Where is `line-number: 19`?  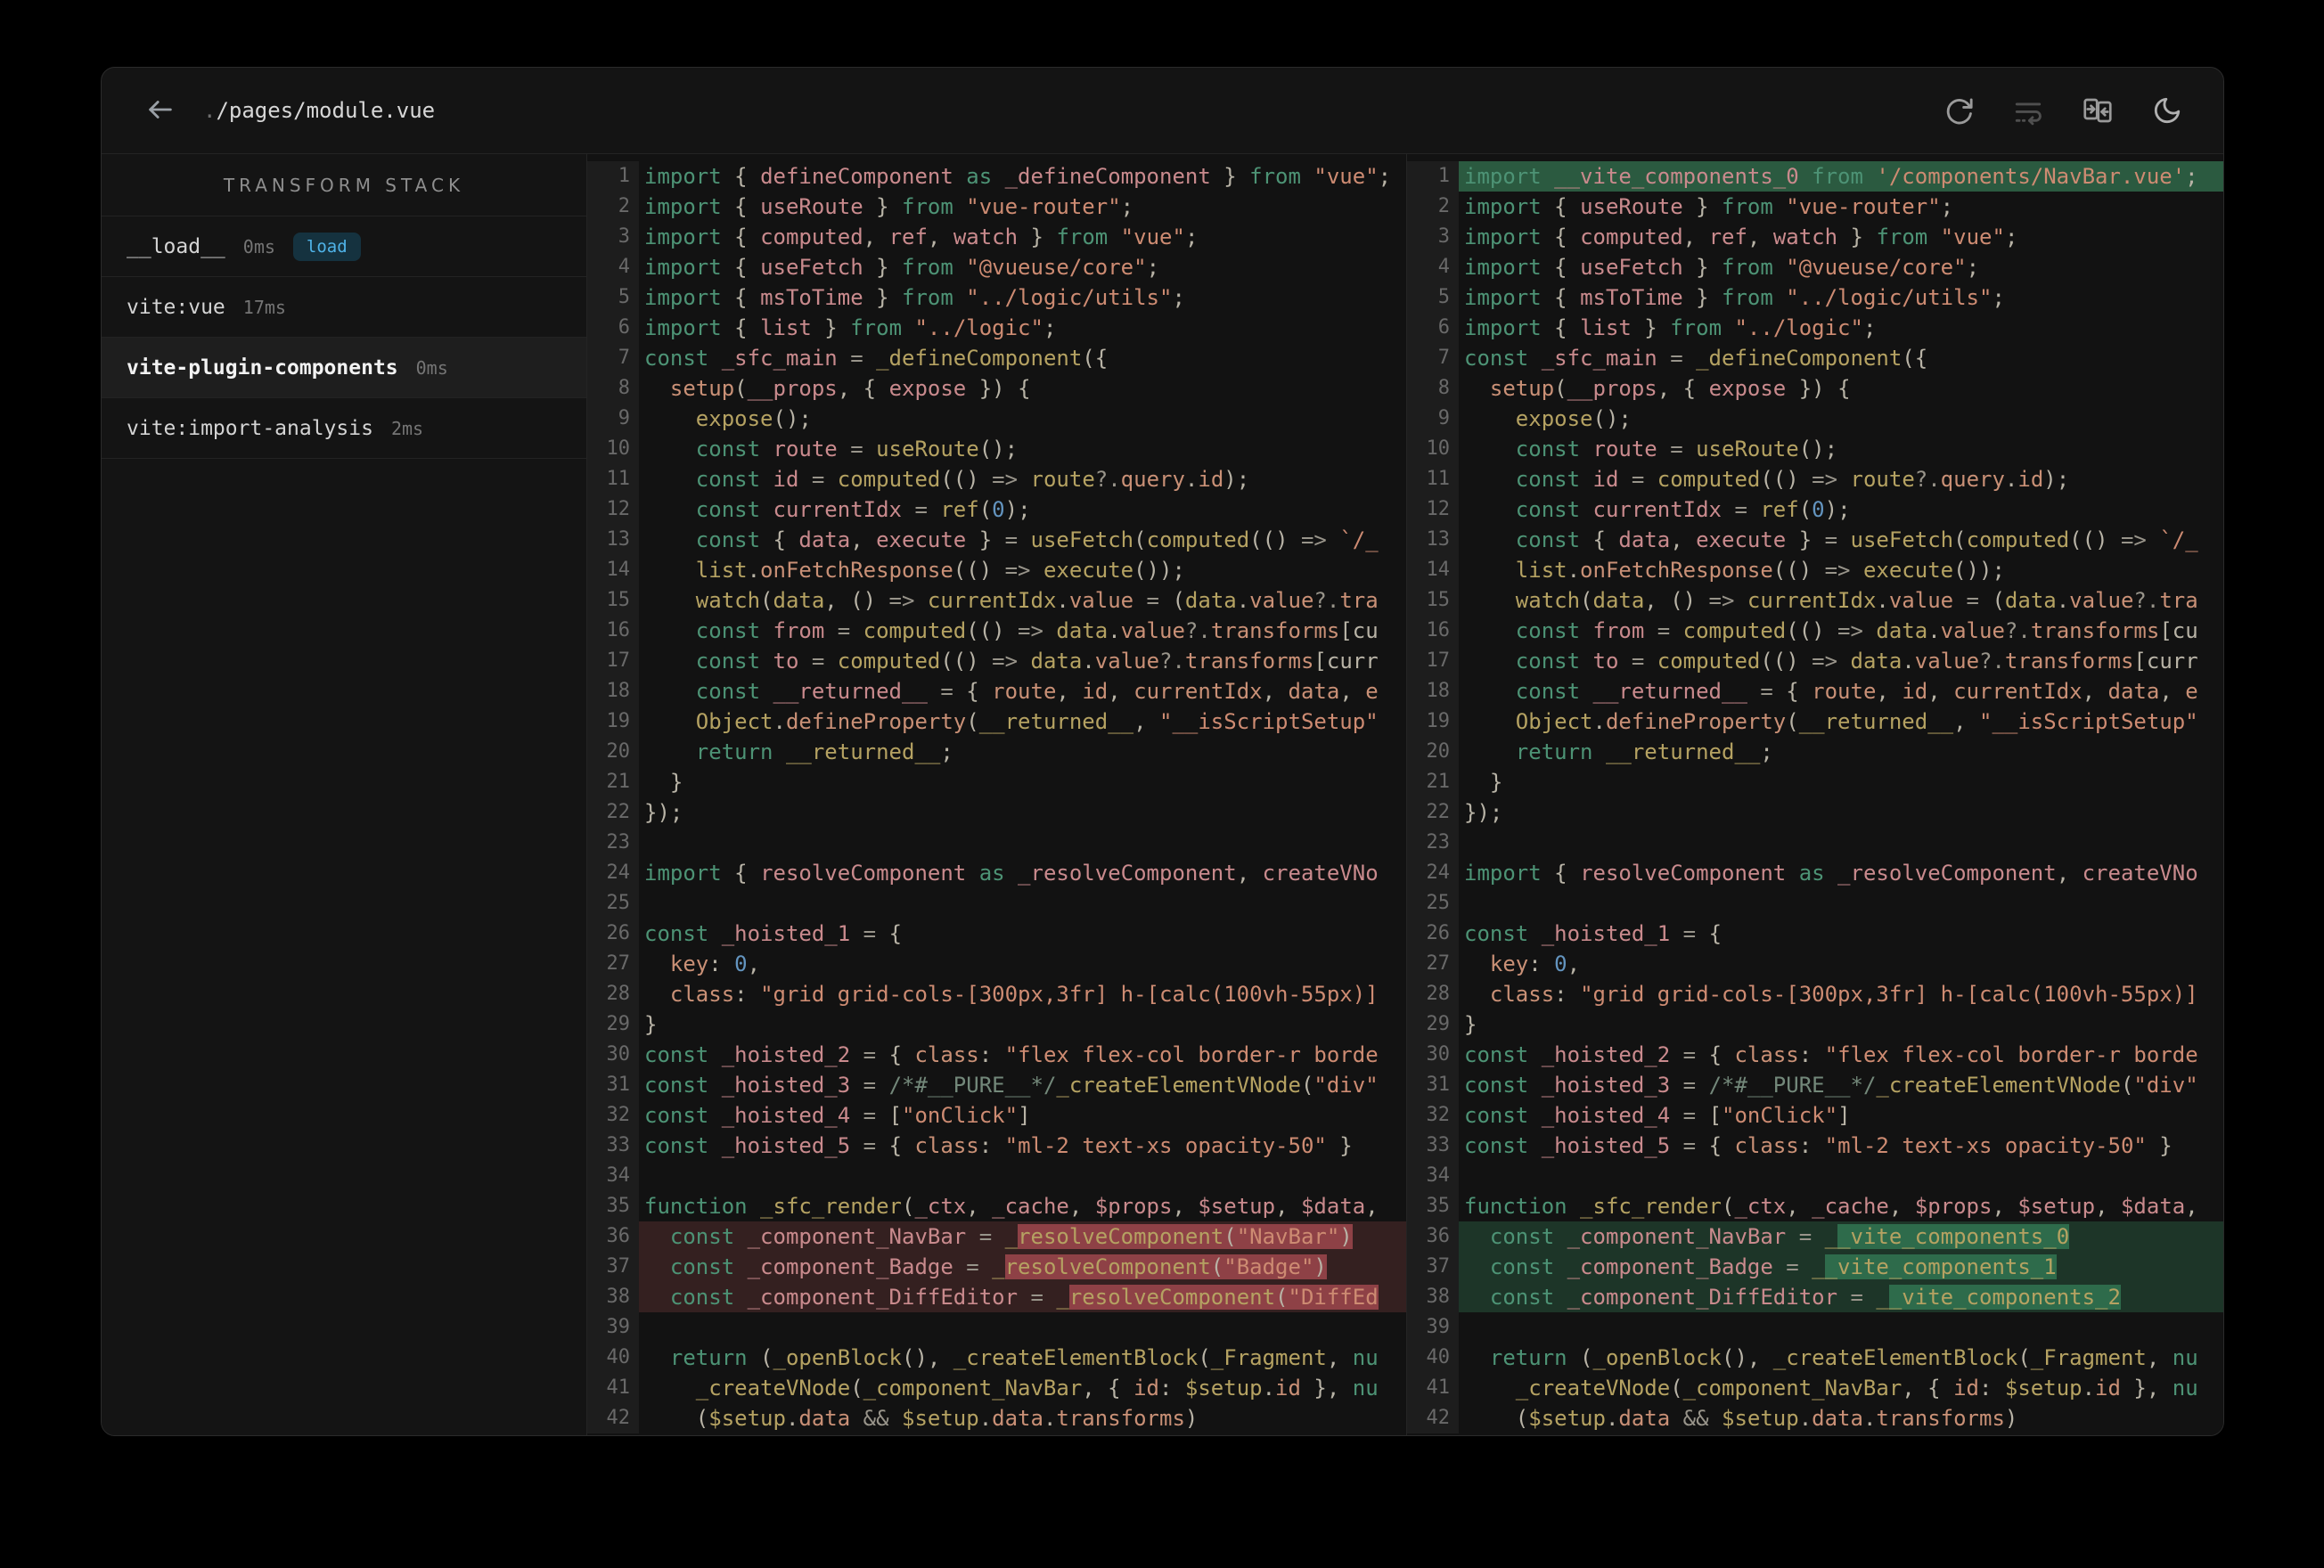
line-number: 19 is located at coordinates (1433, 721).